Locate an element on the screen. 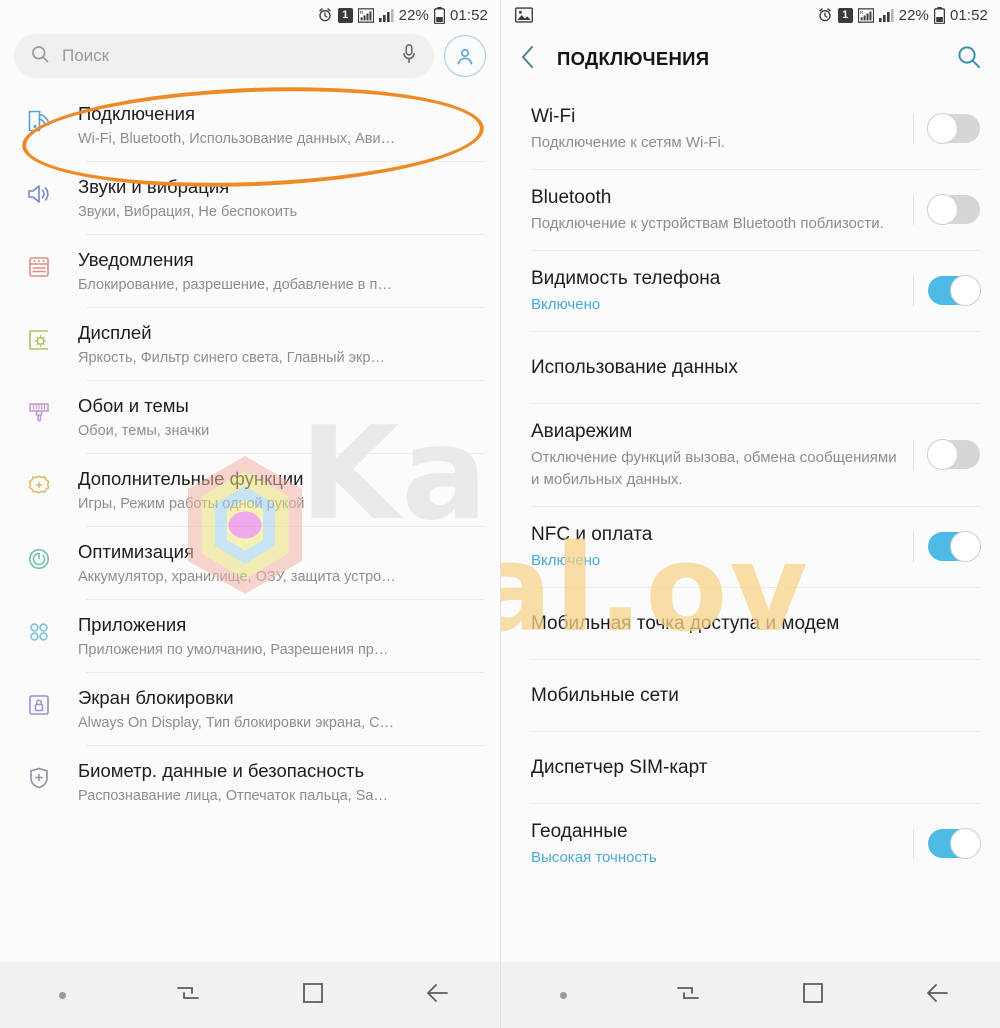 This screenshot has width=1000, height=1028. connection-item-title: Авиарежим is located at coordinates (582, 431).